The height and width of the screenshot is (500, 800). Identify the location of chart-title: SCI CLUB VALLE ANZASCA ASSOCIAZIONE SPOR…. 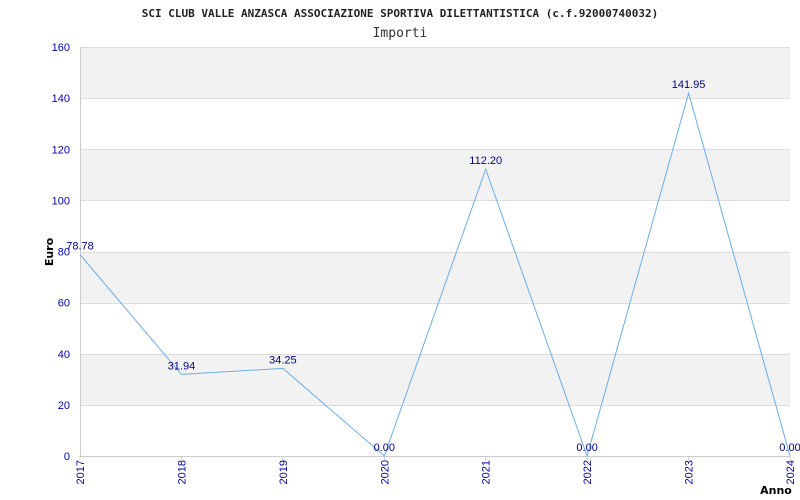
(400, 13).